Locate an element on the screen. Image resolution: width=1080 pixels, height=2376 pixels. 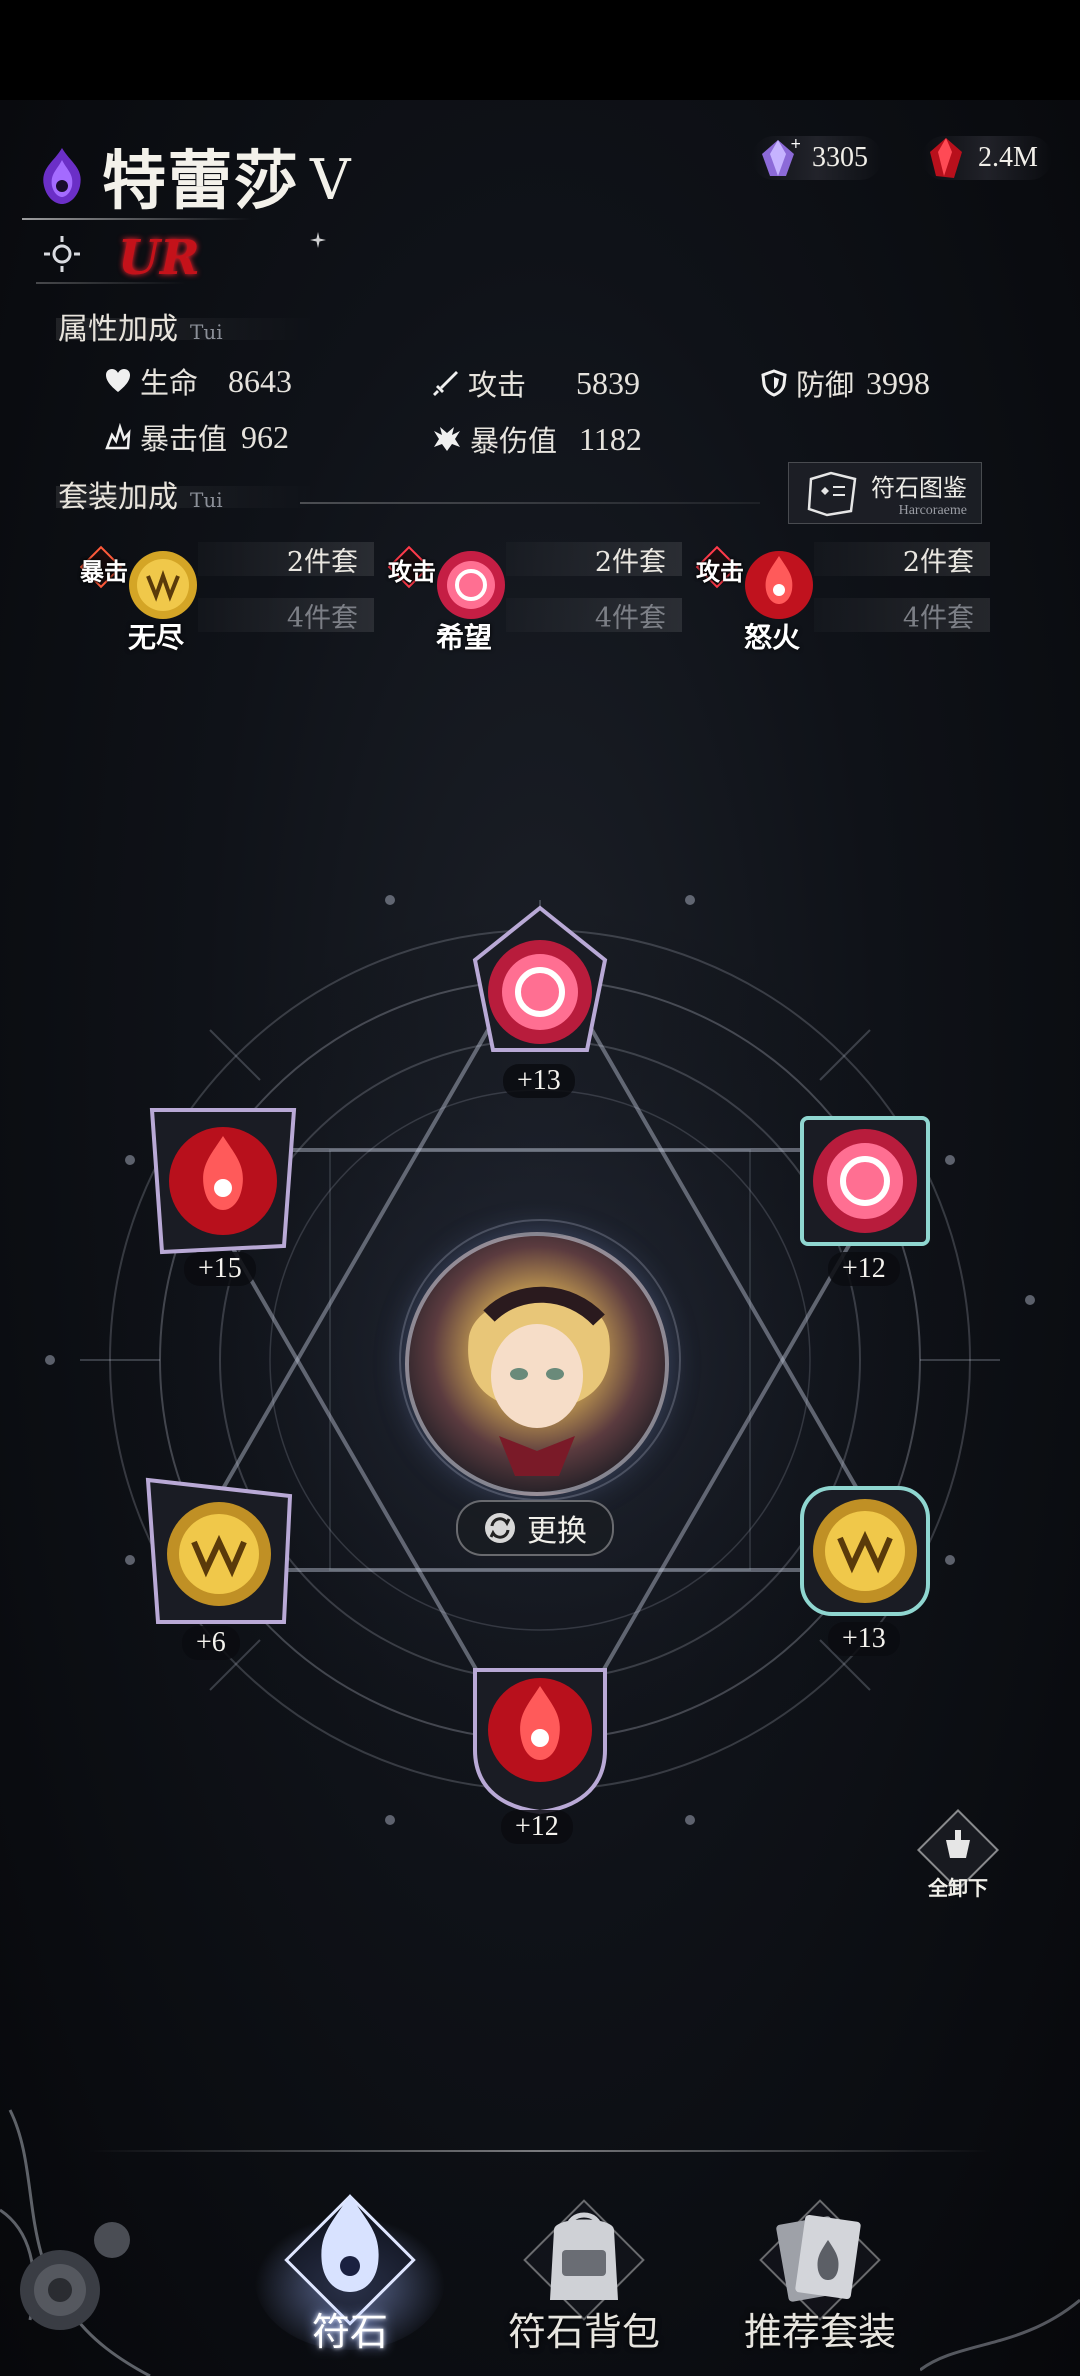
character-face is located at coordinates (539, 1381).